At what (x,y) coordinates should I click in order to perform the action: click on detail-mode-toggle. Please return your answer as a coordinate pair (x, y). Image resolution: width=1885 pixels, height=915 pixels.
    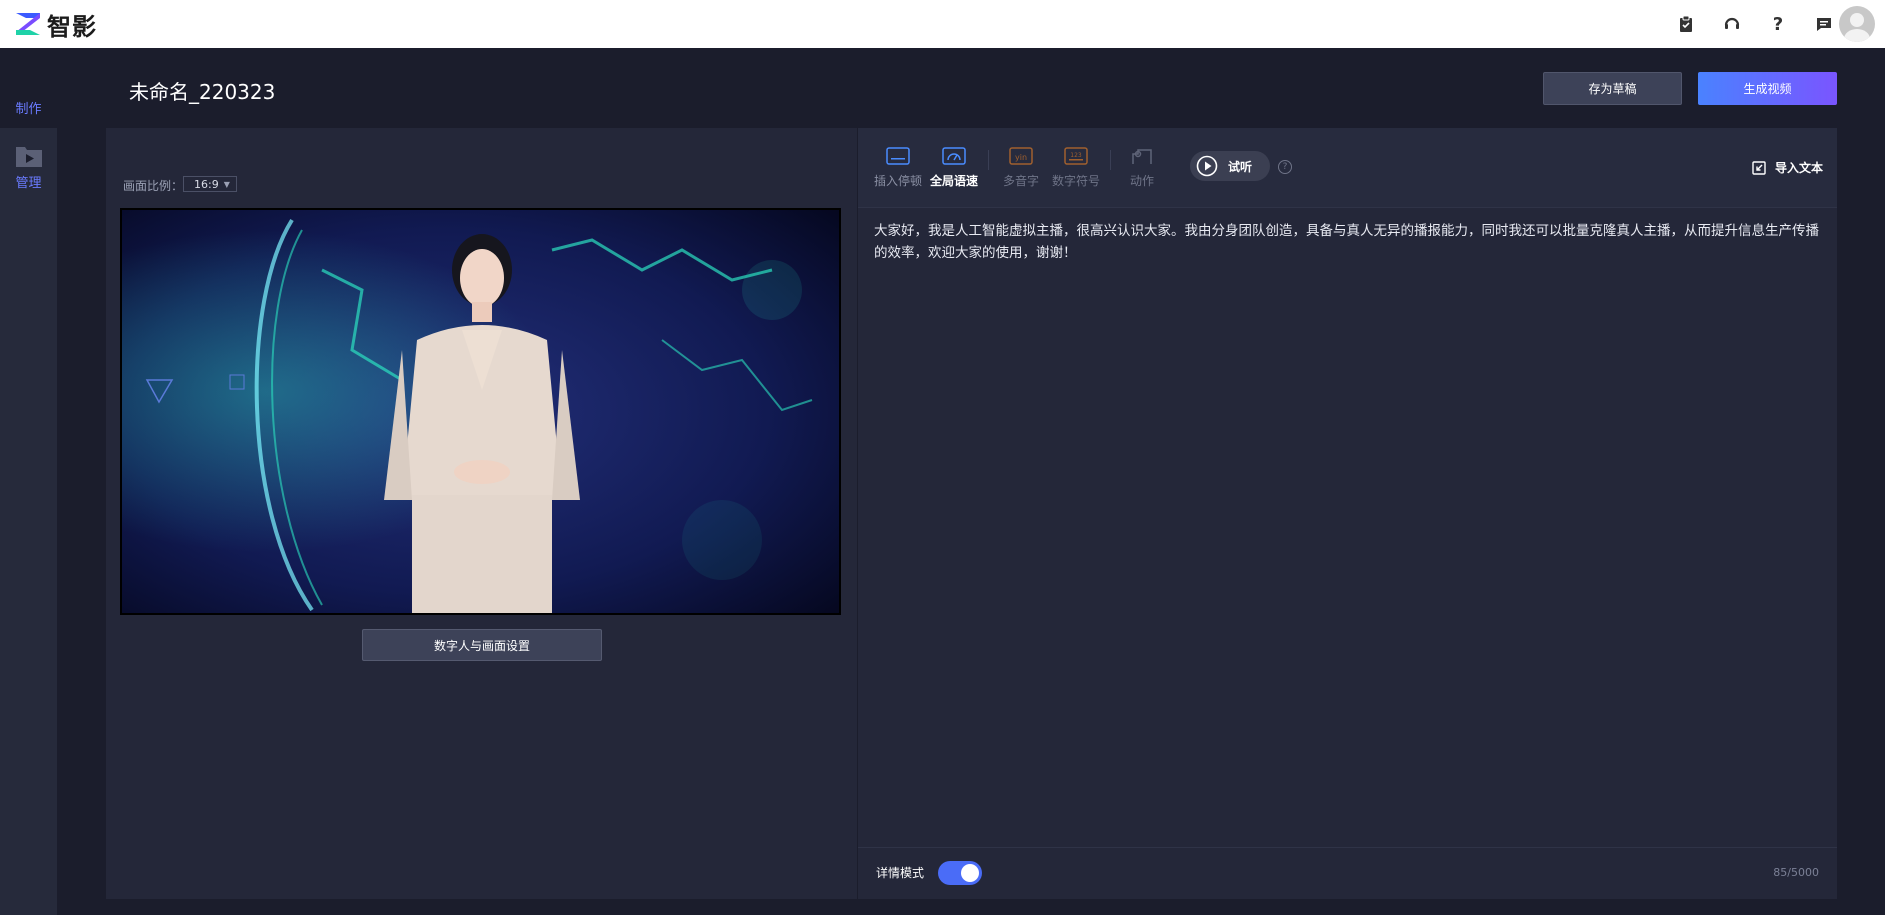
    Looking at the image, I should click on (960, 873).